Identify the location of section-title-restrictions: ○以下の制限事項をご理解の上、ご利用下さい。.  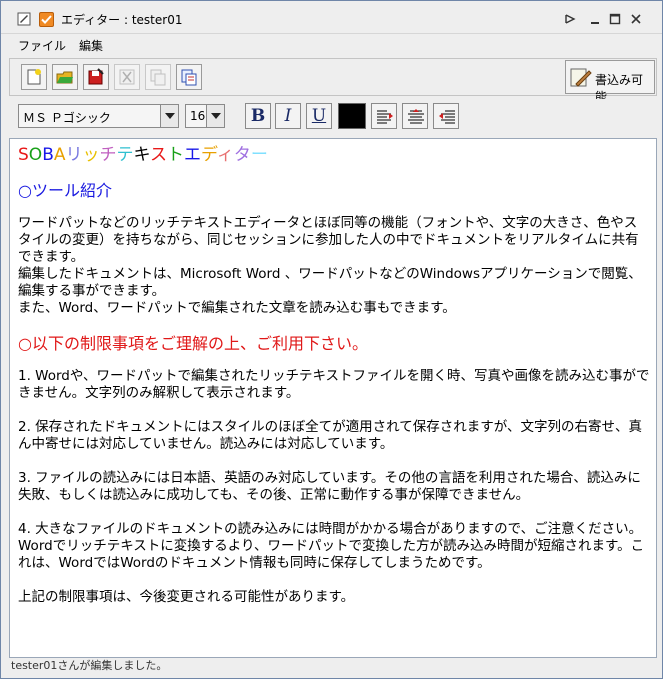
(193, 343).